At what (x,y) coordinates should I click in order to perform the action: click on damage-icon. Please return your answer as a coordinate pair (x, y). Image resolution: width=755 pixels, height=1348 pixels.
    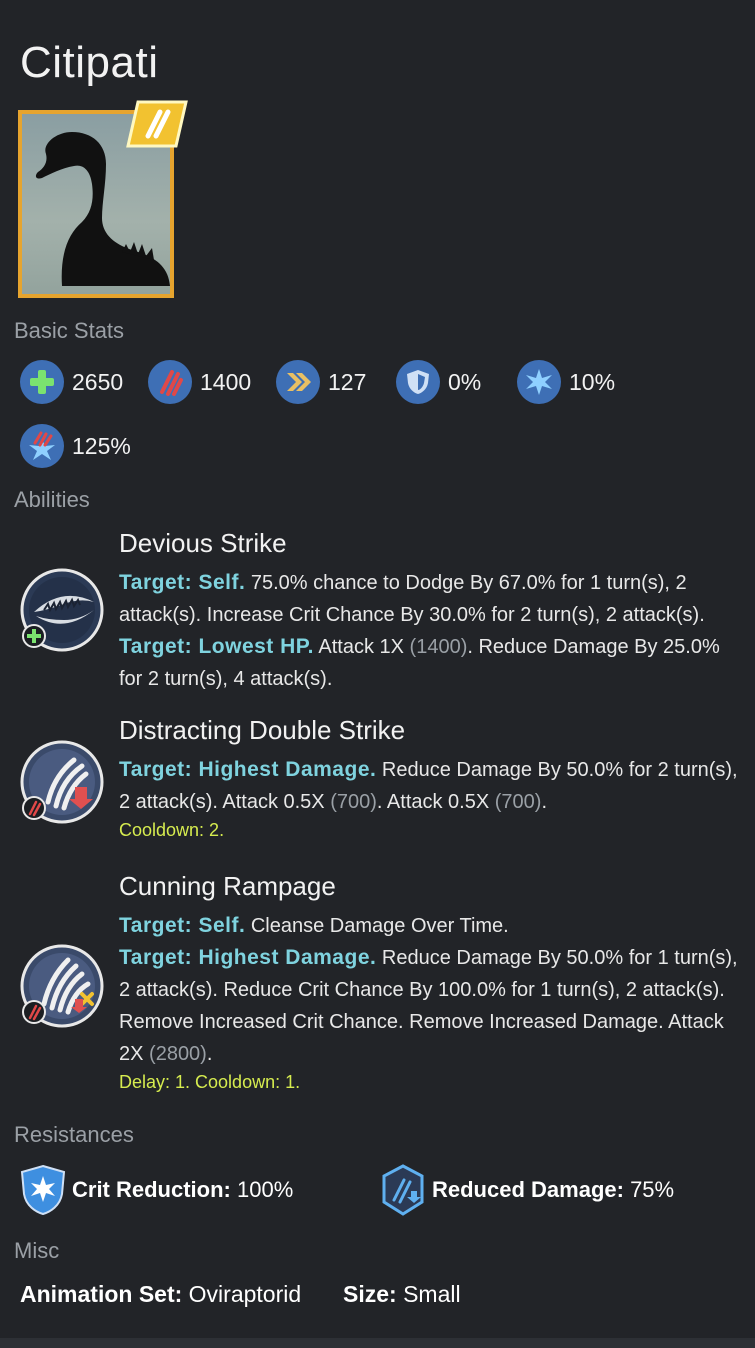
    Looking at the image, I should click on (170, 382).